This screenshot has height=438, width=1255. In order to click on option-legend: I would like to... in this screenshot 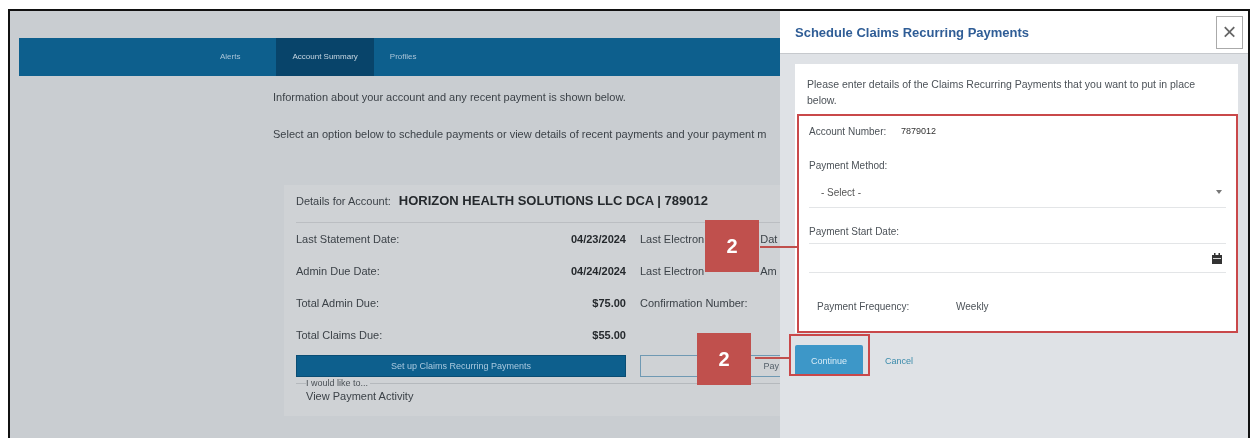, I will do `click(338, 383)`.